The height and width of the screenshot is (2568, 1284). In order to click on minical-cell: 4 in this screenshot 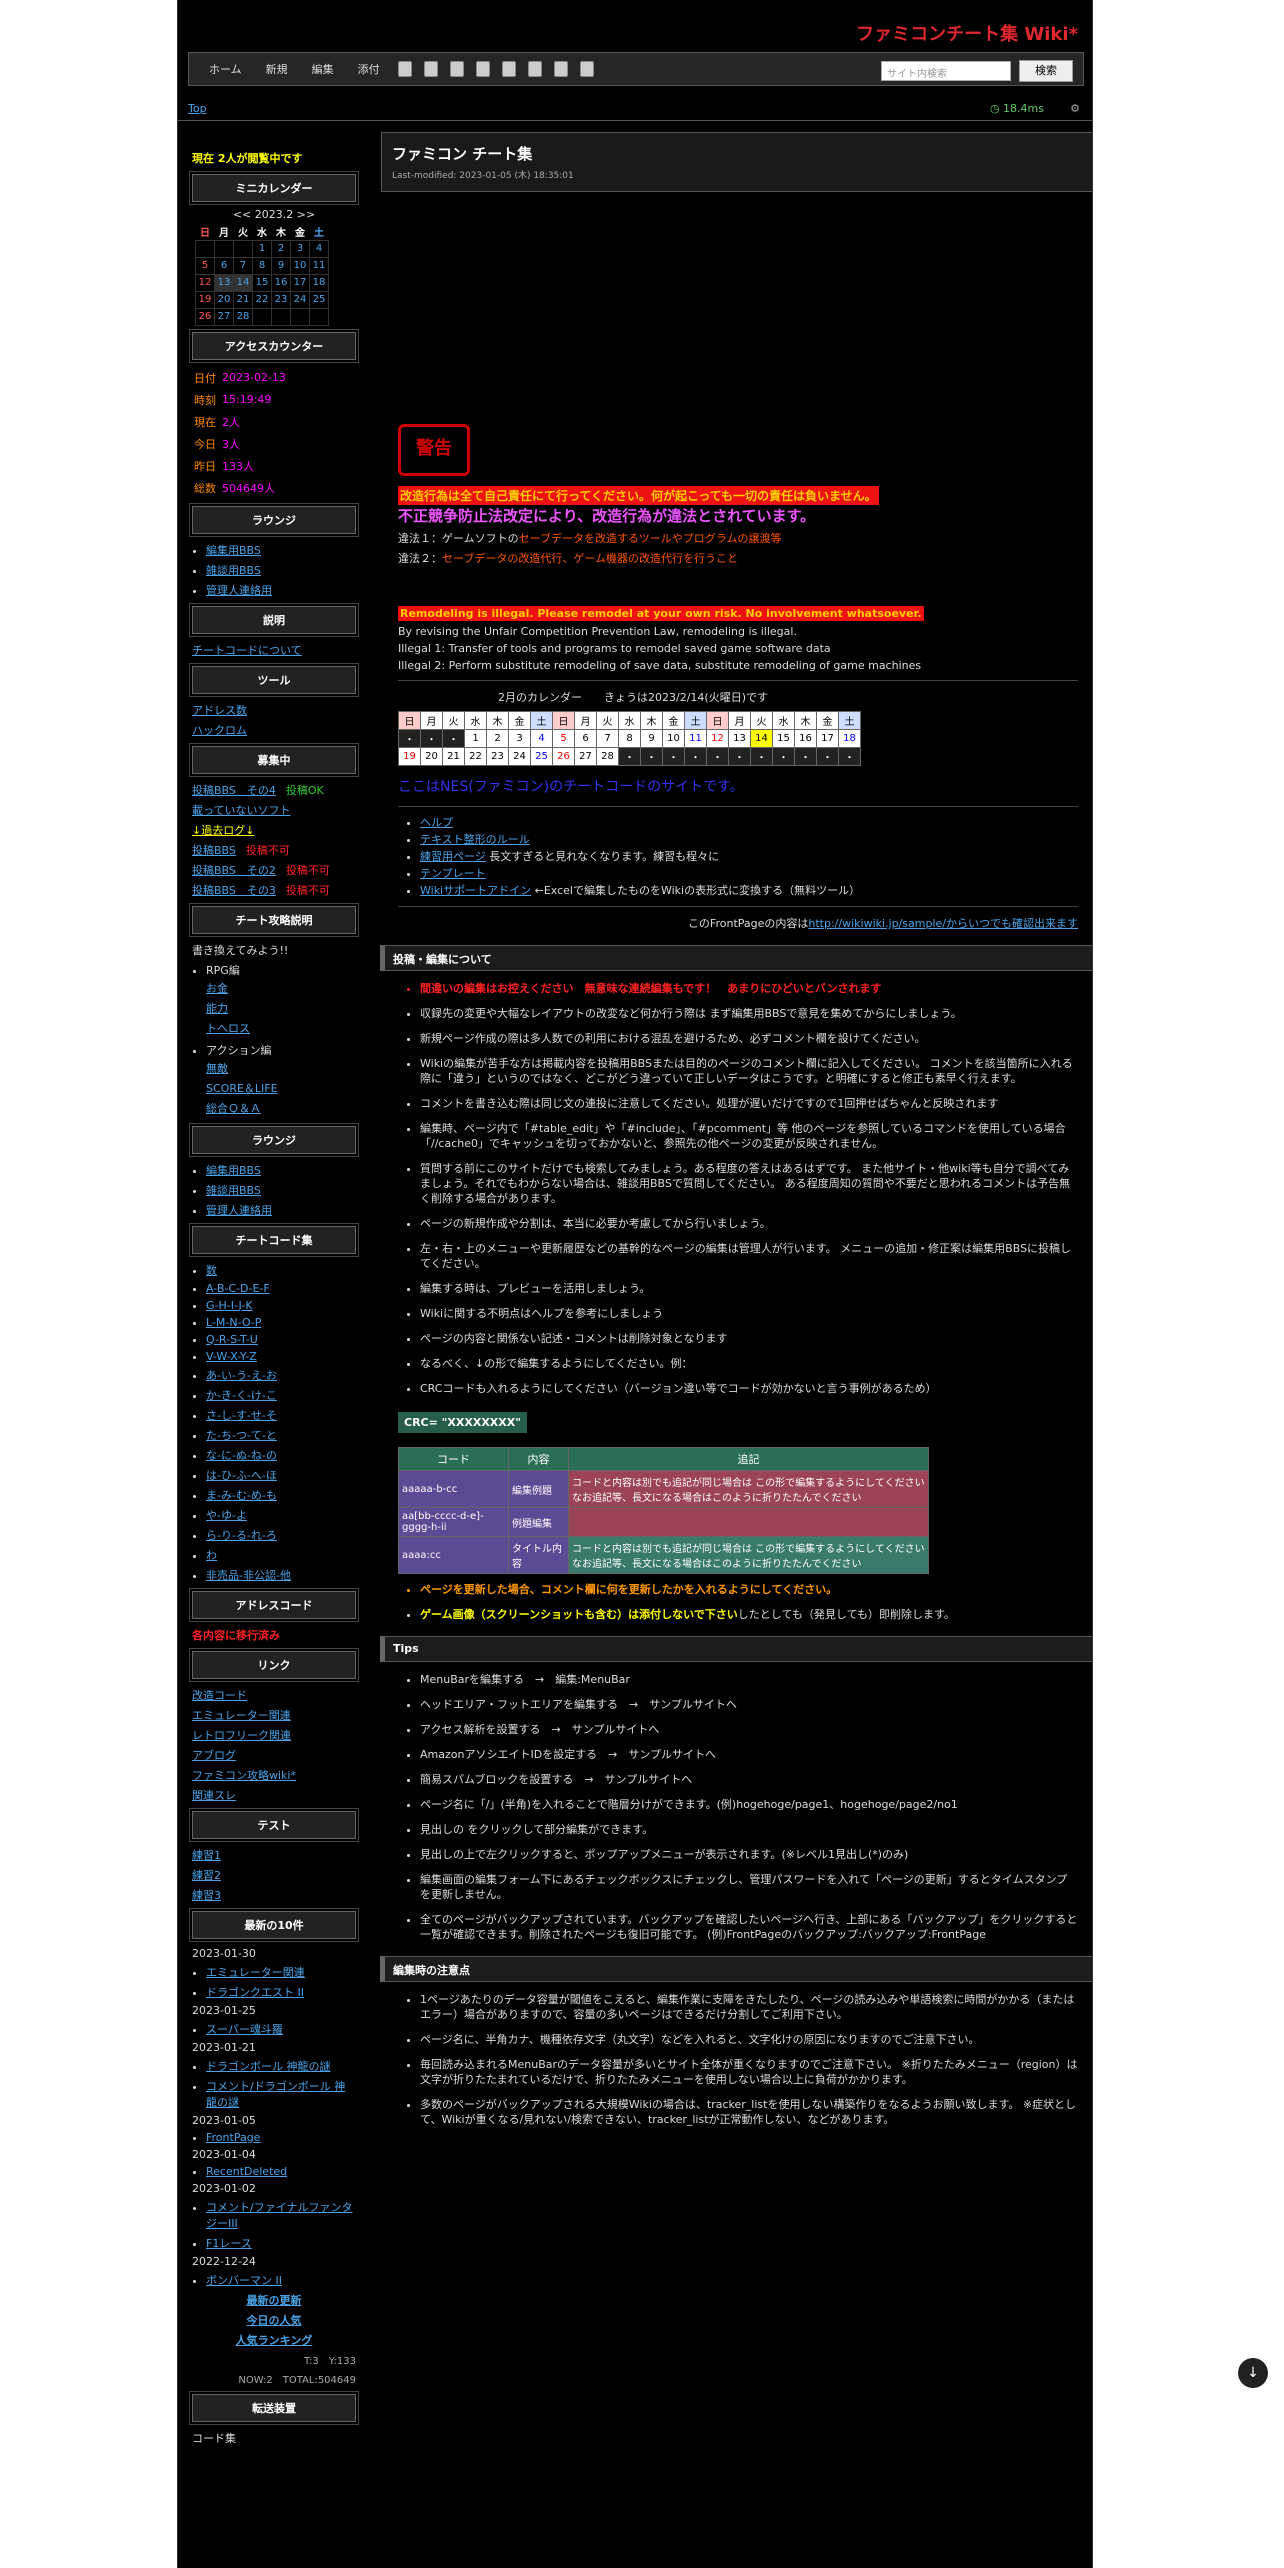, I will do `click(319, 248)`.